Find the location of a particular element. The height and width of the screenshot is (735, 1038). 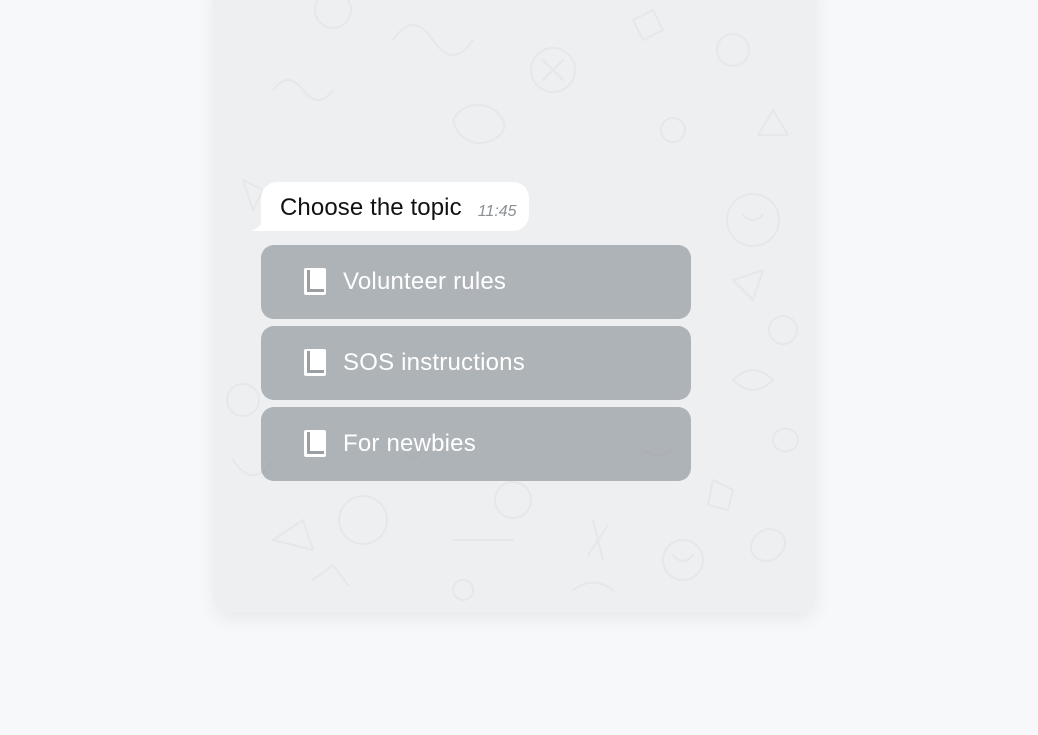

keyboard-button-volunteer-rules: Volunteer rules is located at coordinates (476, 282).